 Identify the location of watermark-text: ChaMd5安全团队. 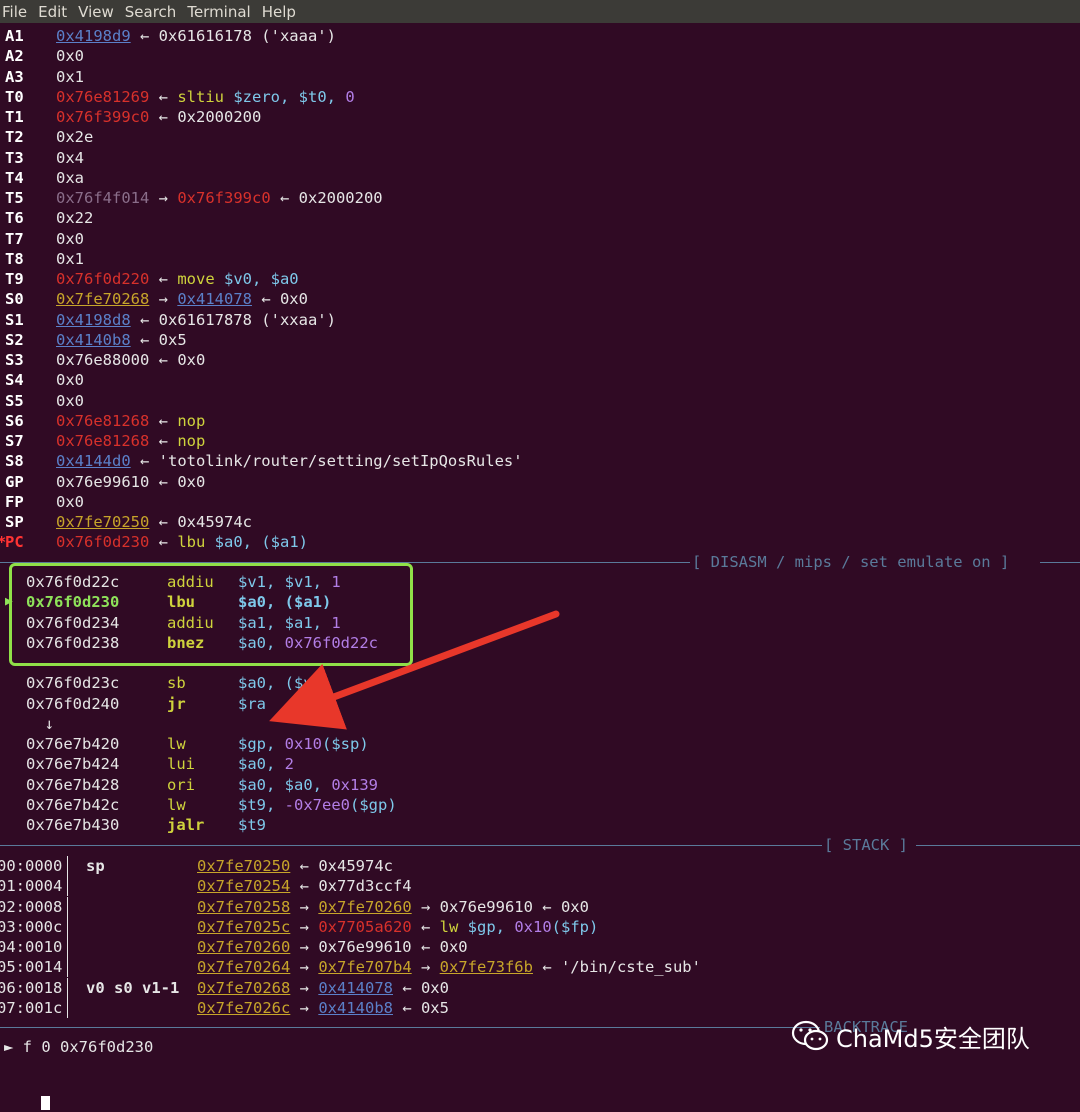
(933, 1038).